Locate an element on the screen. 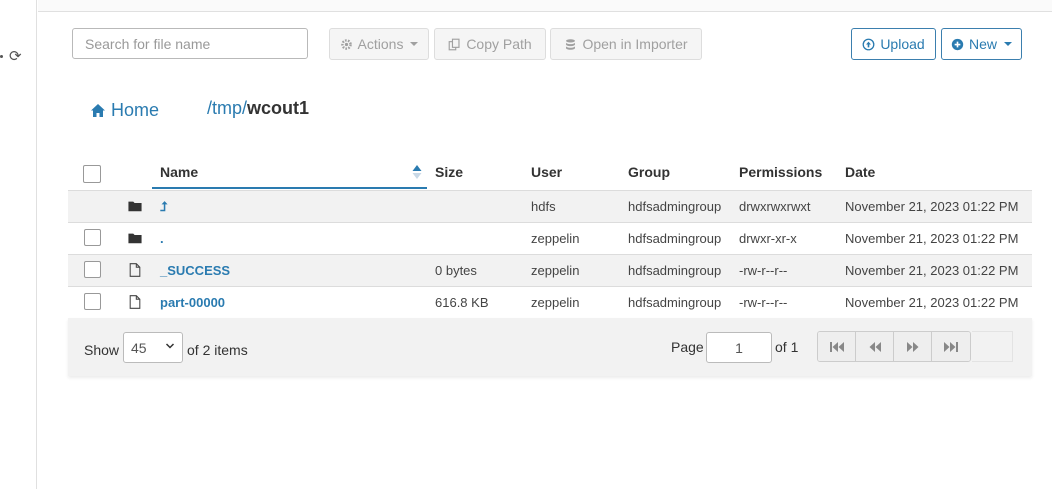  file-user: hdfs is located at coordinates (543, 206).